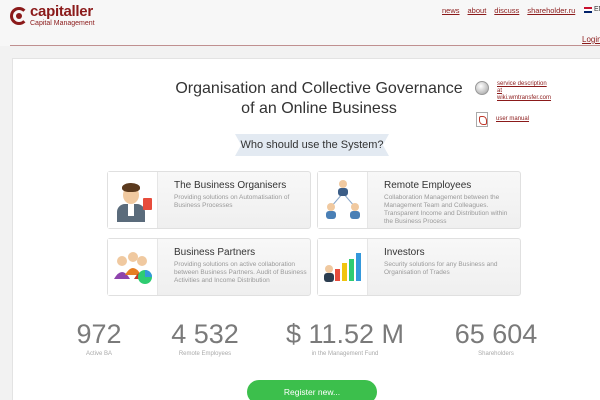 The image size is (600, 400). What do you see at coordinates (451, 10) in the screenshot?
I see `nav-news-link: news` at bounding box center [451, 10].